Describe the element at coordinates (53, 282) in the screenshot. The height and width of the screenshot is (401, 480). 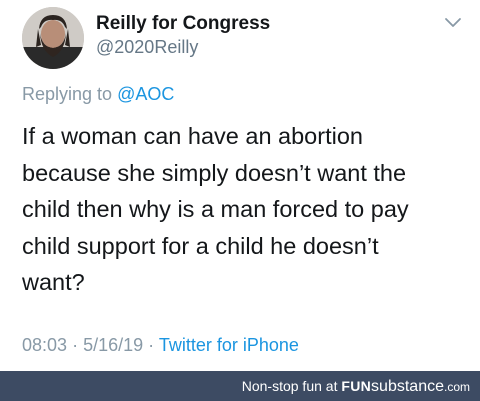
I see `tweet-text-line: want?` at that location.